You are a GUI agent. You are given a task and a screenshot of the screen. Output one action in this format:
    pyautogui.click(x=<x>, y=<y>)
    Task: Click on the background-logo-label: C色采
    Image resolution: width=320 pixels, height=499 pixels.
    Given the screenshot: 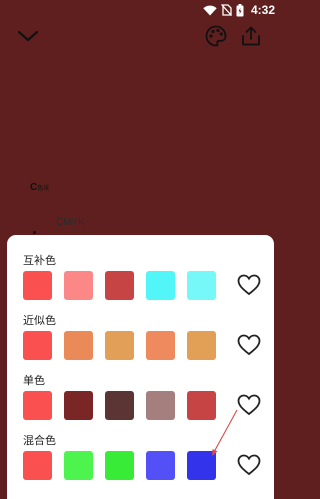 What is the action you would take?
    pyautogui.click(x=39, y=187)
    